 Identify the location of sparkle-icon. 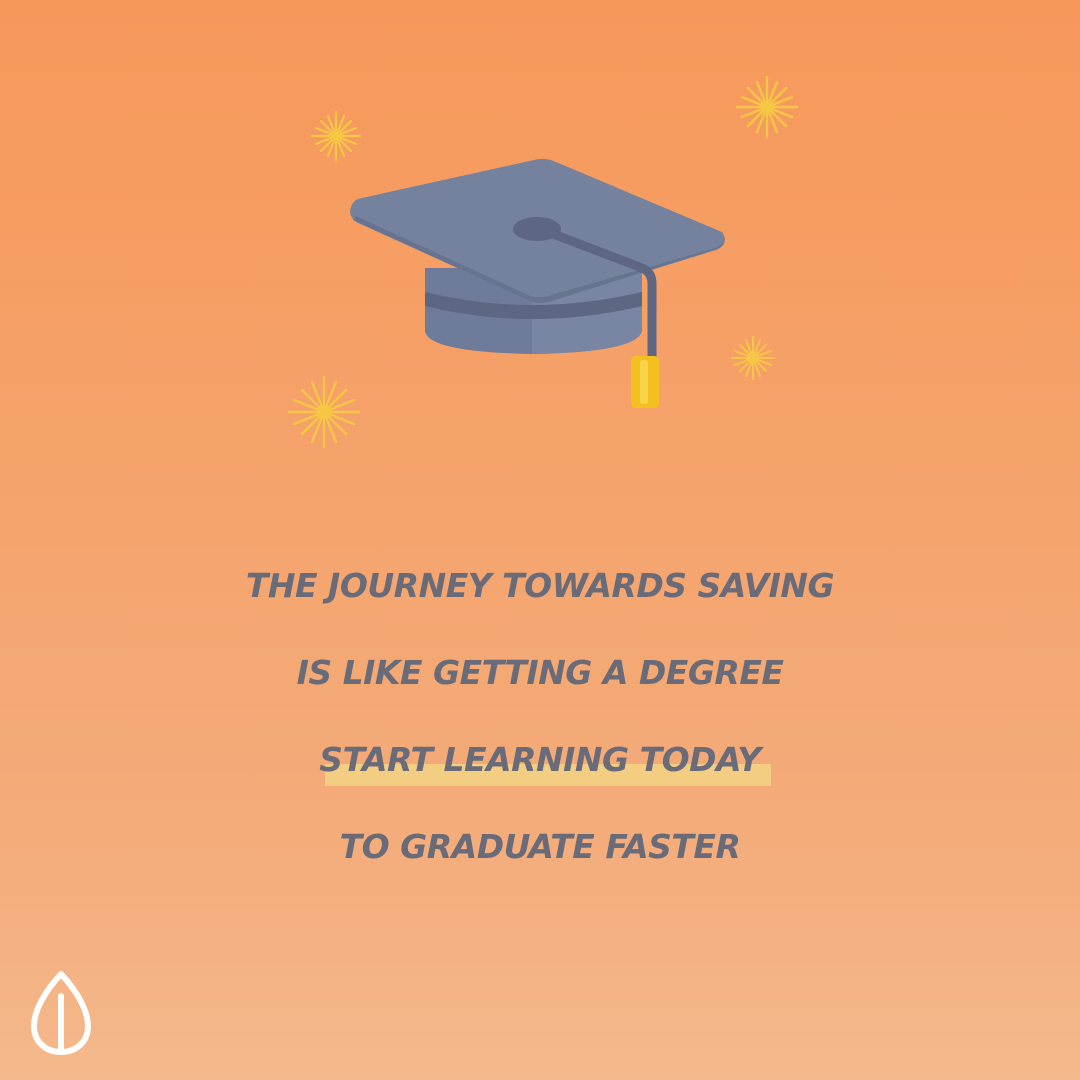
(767, 107).